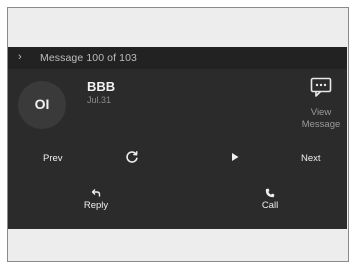  I want to click on play-icon, so click(235, 157).